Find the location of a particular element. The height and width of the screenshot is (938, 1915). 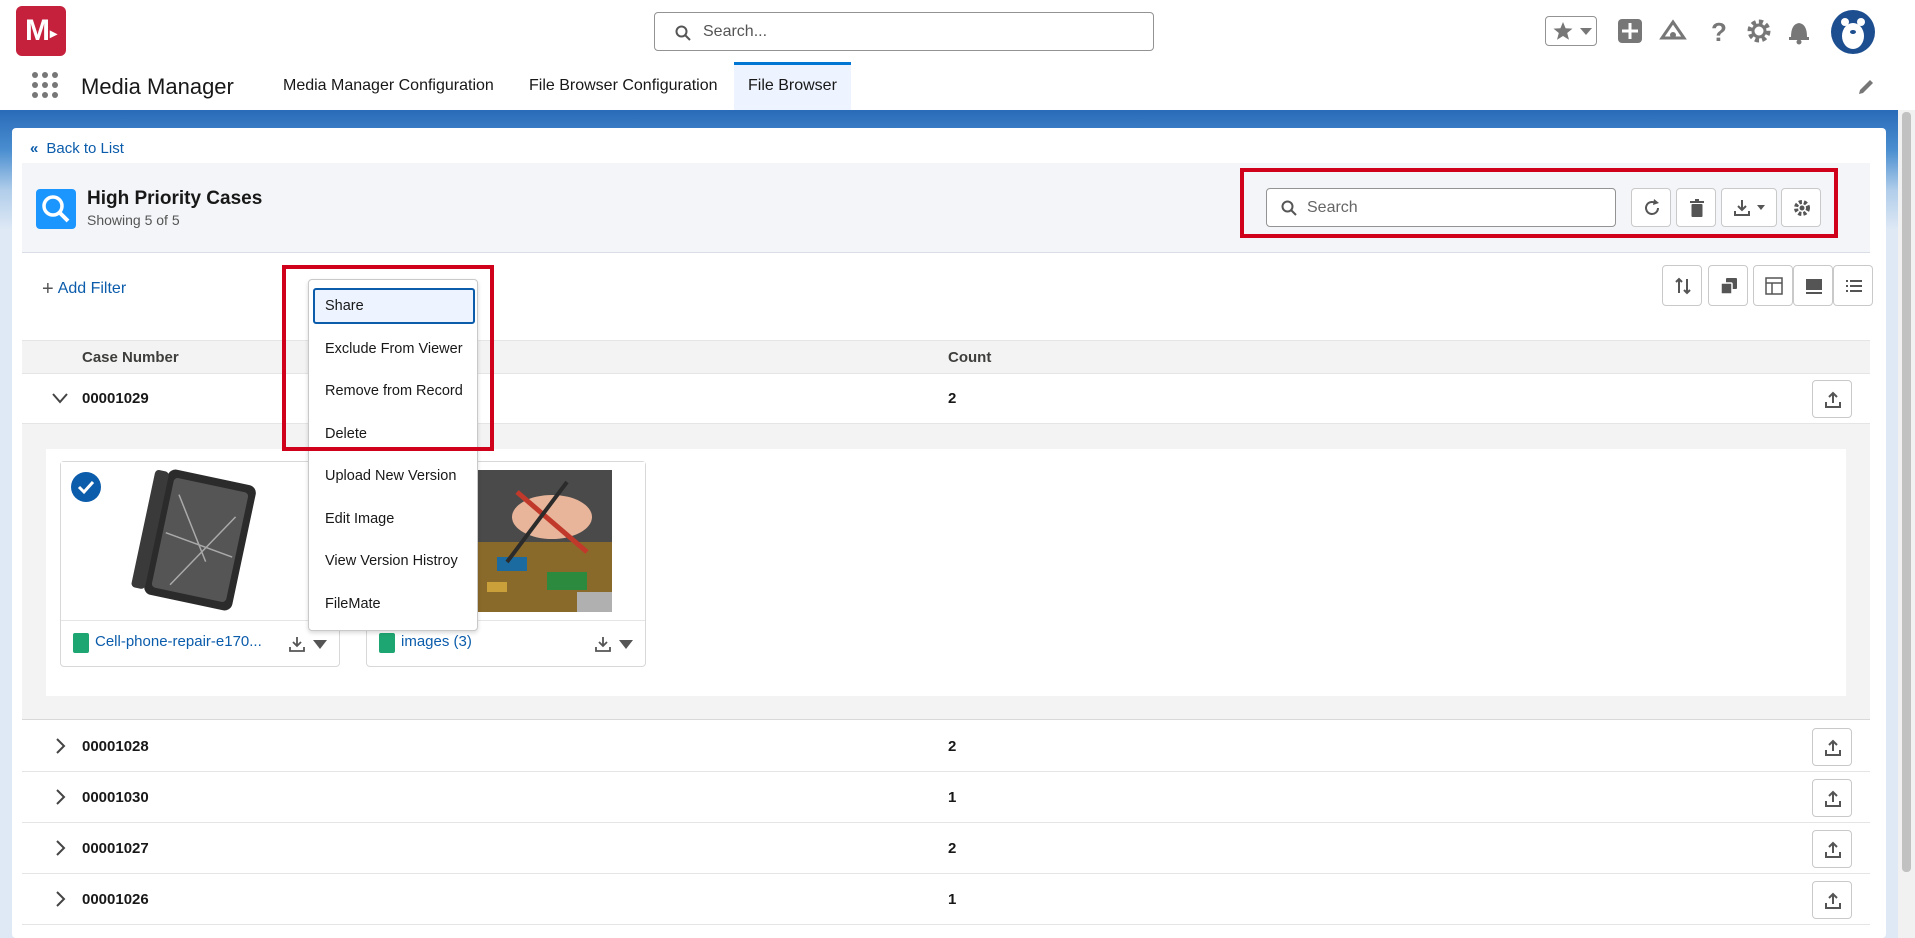

bell-icon is located at coordinates (1799, 31).